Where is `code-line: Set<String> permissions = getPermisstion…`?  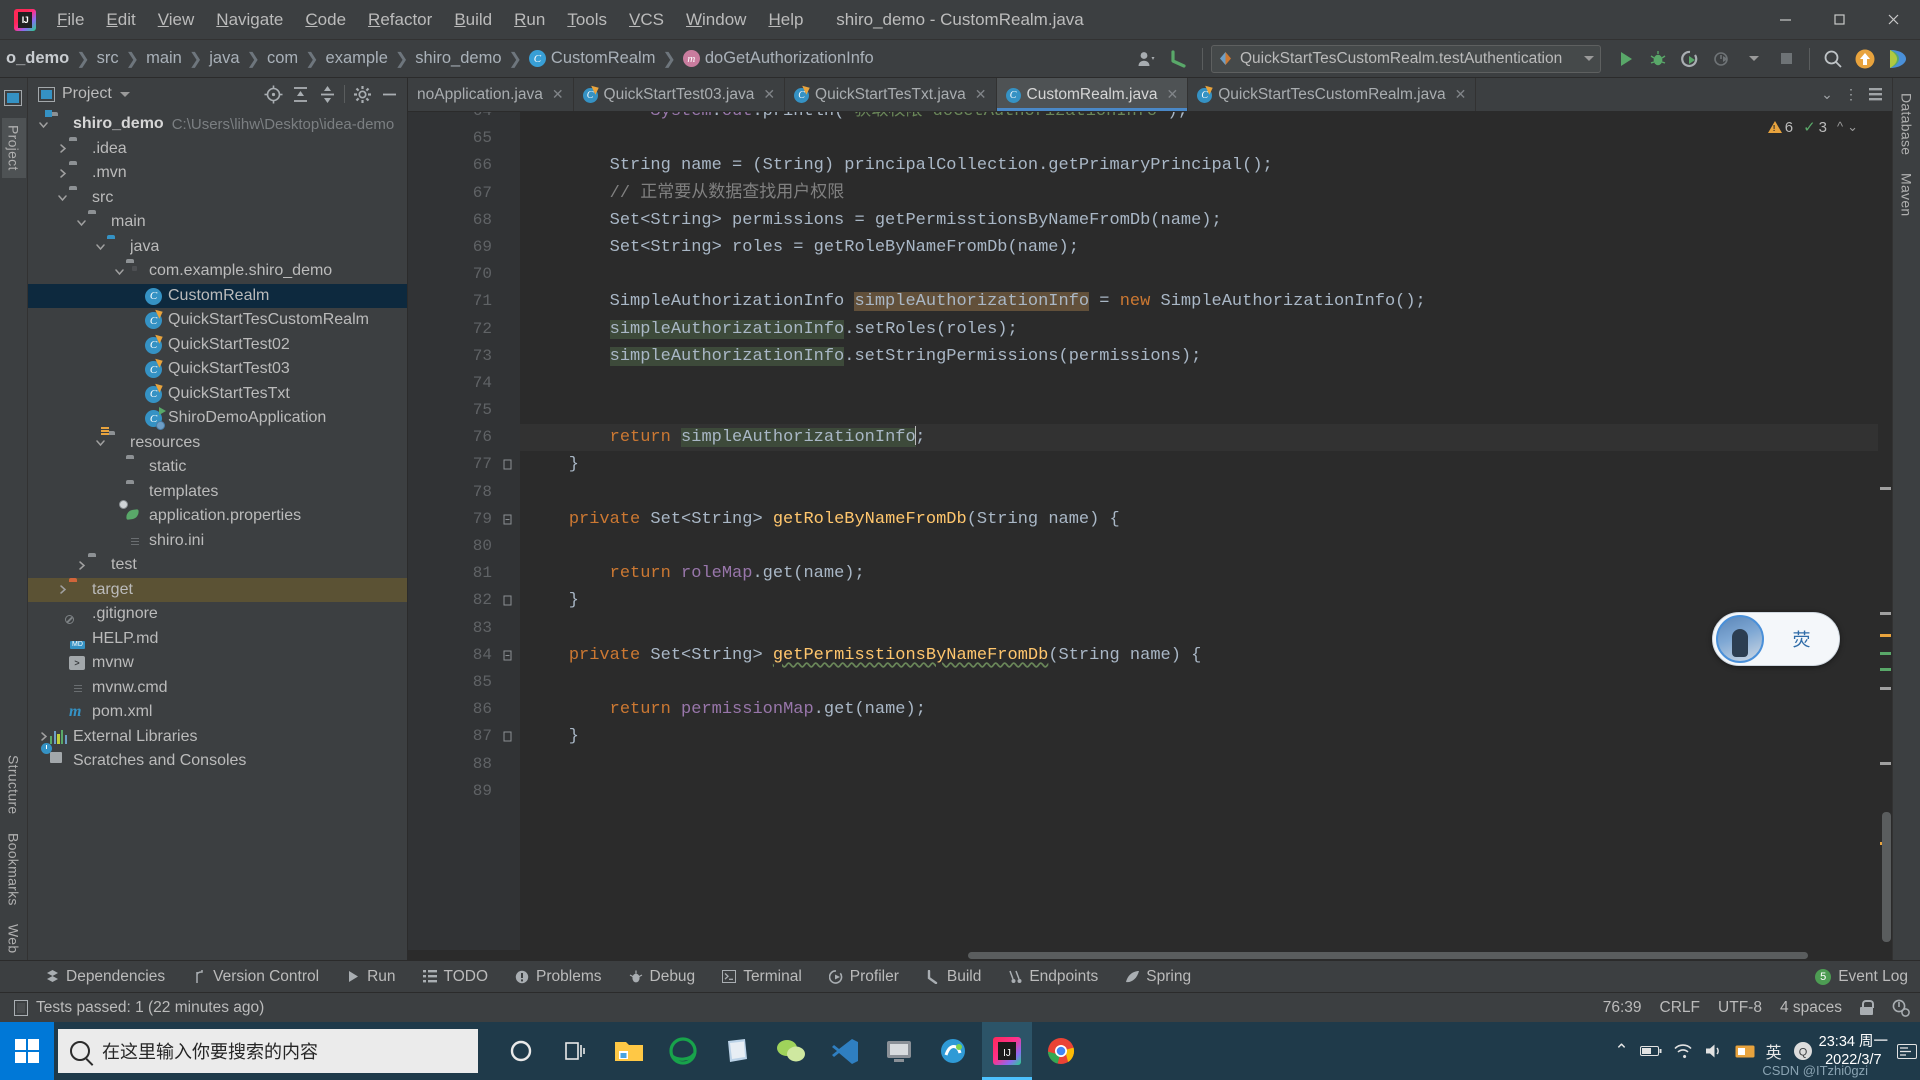
code-line: Set<String> permissions = getPermisstion… is located at coordinates (1199, 220).